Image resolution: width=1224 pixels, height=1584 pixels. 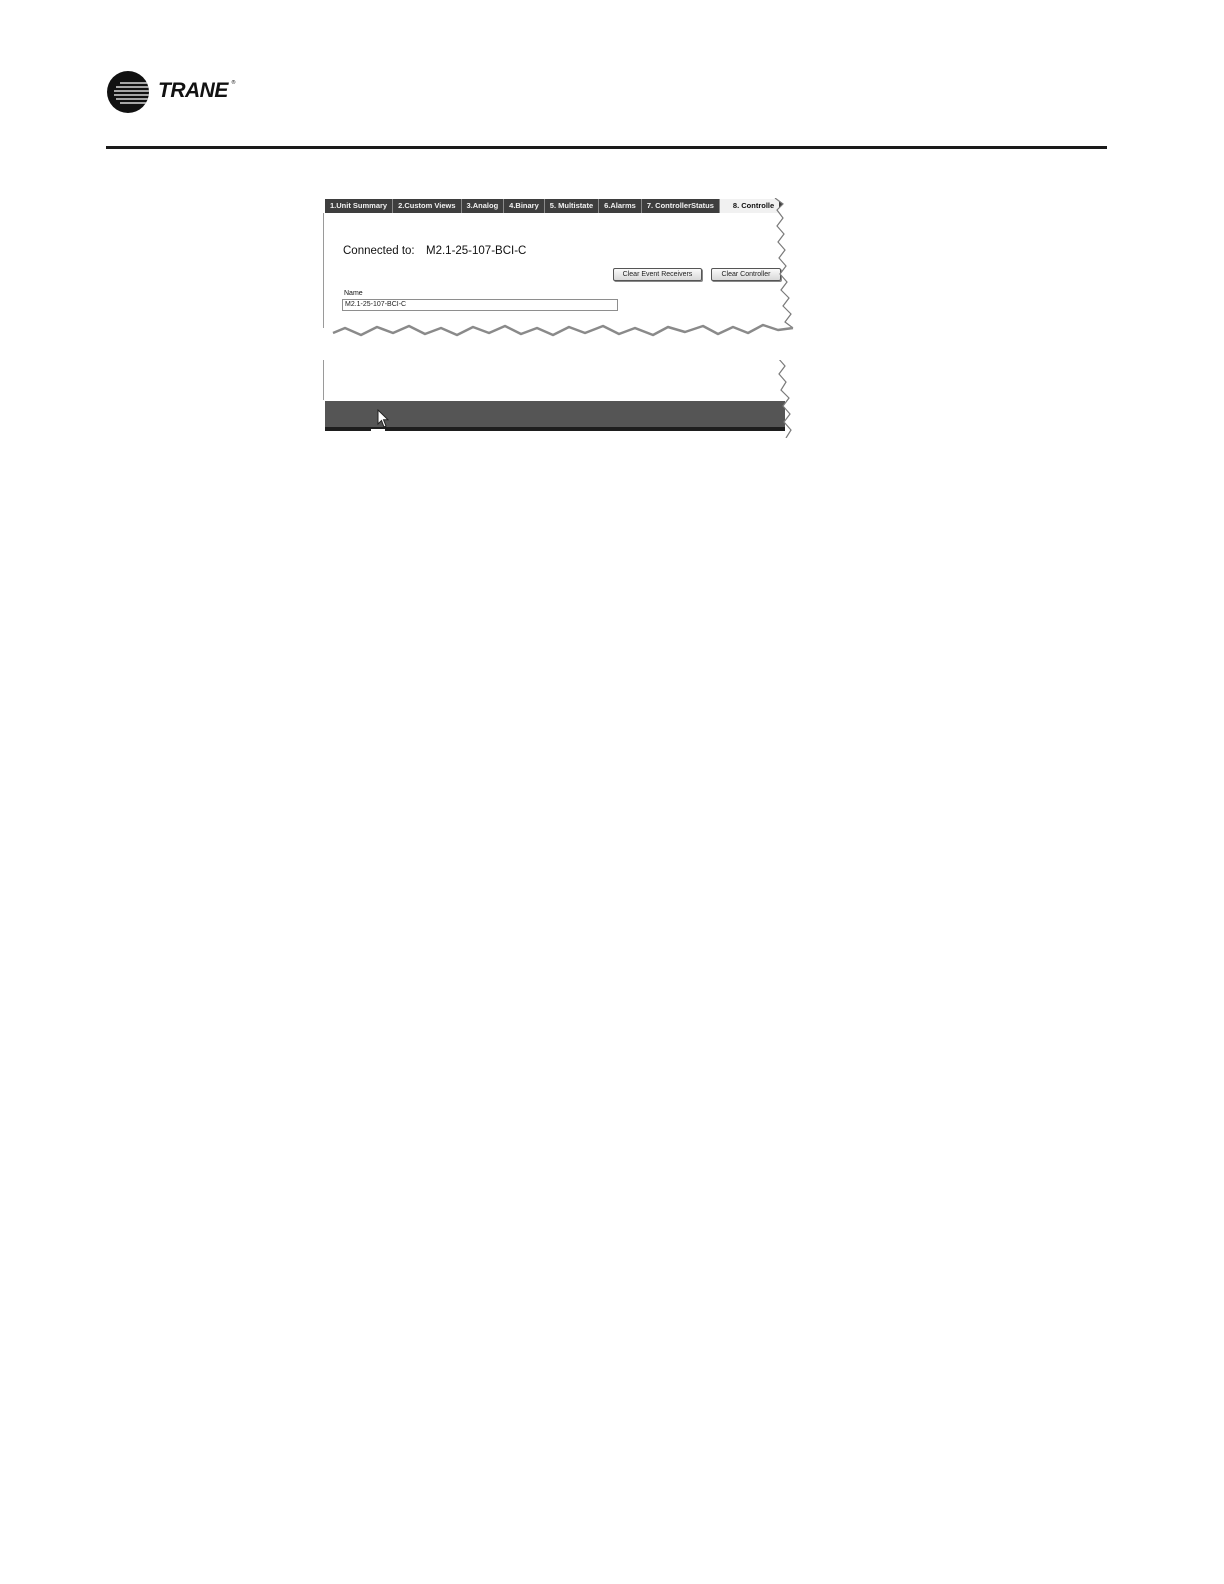 I want to click on torn-edge-effect, so click(x=560, y=318).